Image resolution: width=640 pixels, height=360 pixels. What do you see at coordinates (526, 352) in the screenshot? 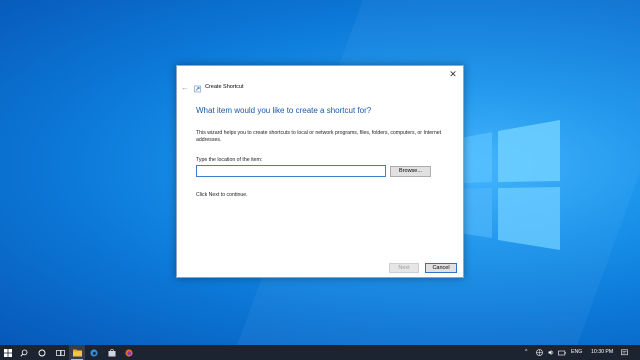
I see `tray-chevron-icon: ^` at bounding box center [526, 352].